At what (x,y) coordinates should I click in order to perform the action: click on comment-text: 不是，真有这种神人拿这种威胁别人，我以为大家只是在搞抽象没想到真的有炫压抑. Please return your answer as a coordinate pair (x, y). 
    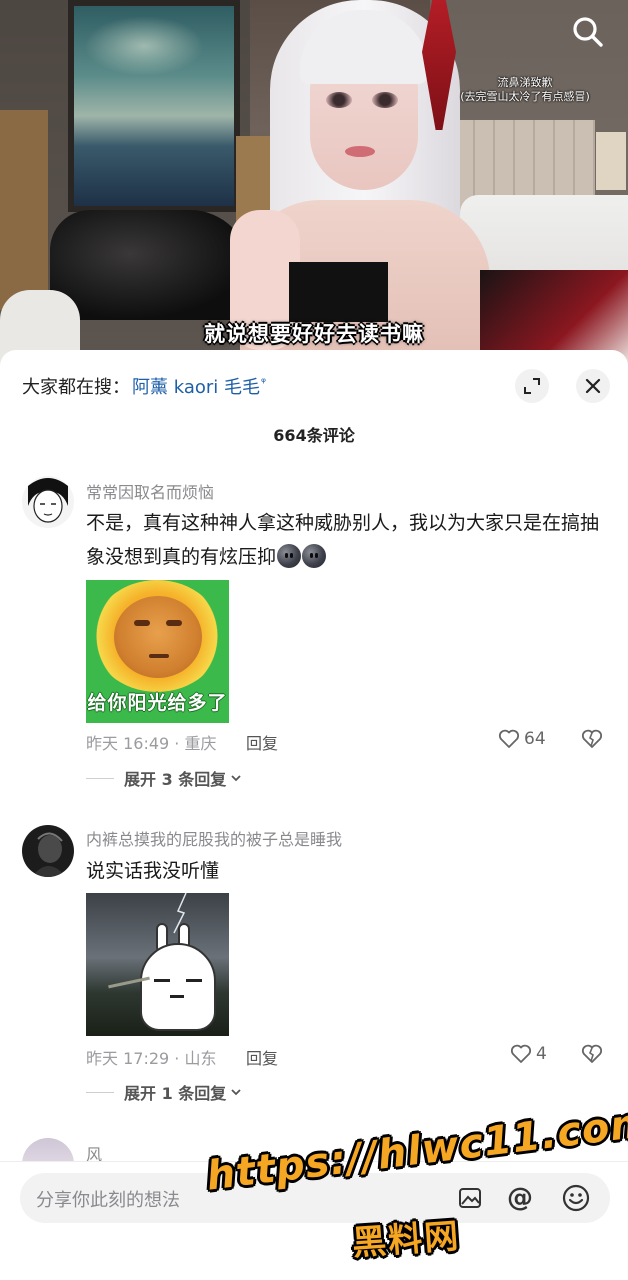
    Looking at the image, I should click on (346, 540).